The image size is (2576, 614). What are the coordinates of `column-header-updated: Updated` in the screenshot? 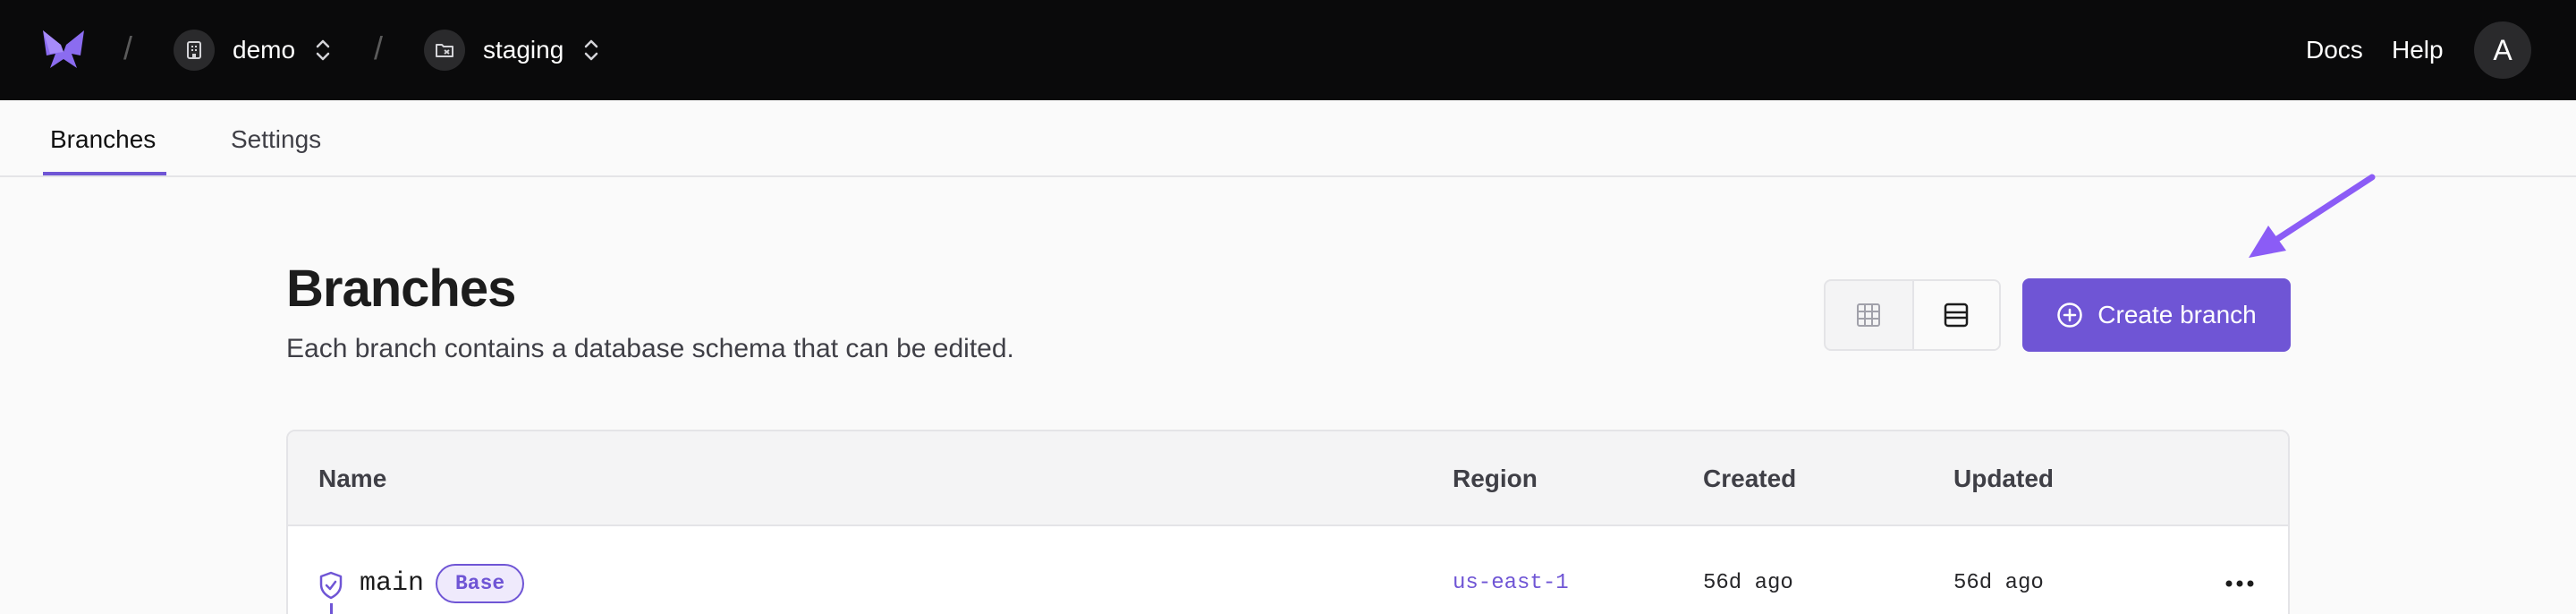 It's located at (2003, 479).